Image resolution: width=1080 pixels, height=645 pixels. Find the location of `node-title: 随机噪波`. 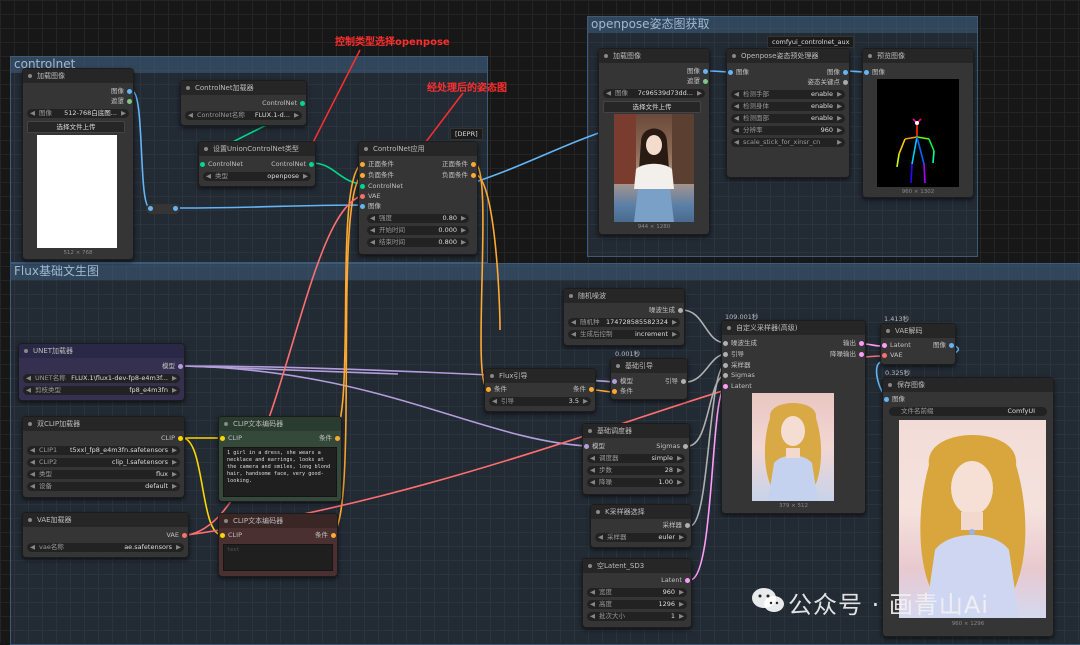

node-title: 随机噪波 is located at coordinates (624, 296).